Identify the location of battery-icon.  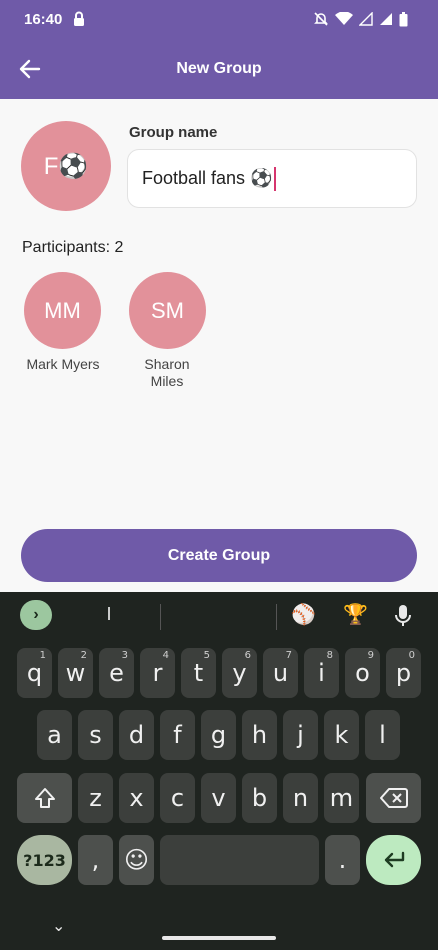
(403, 18).